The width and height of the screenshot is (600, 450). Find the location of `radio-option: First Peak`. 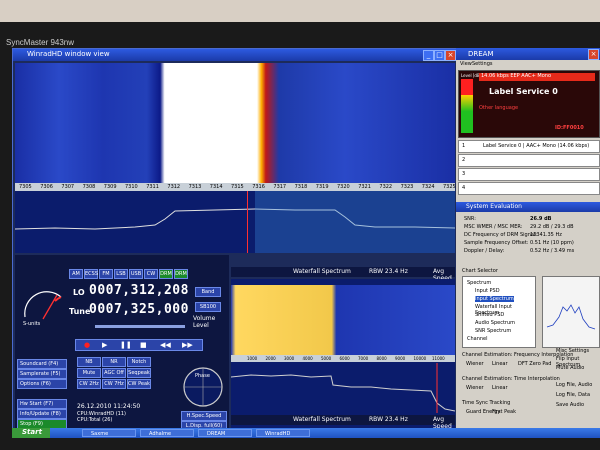

radio-option: First Peak is located at coordinates (504, 412).